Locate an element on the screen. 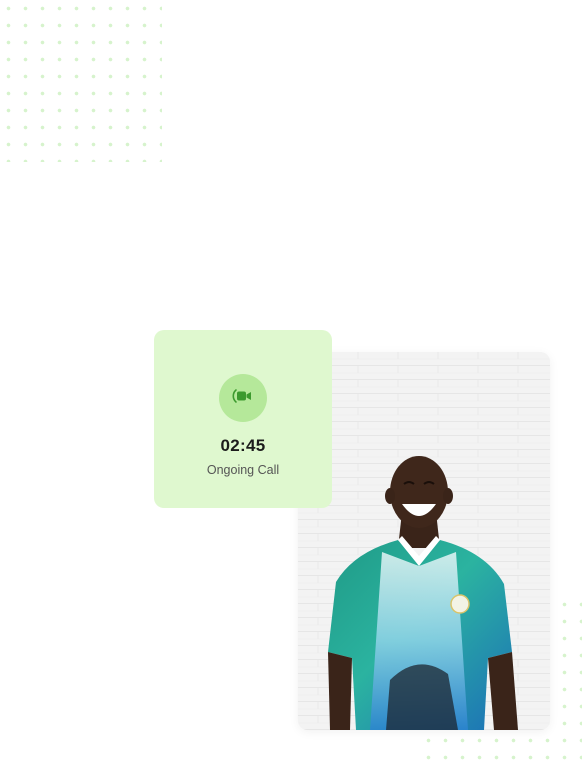 The height and width of the screenshot is (761, 582). video-camera-icon is located at coordinates (243, 398).